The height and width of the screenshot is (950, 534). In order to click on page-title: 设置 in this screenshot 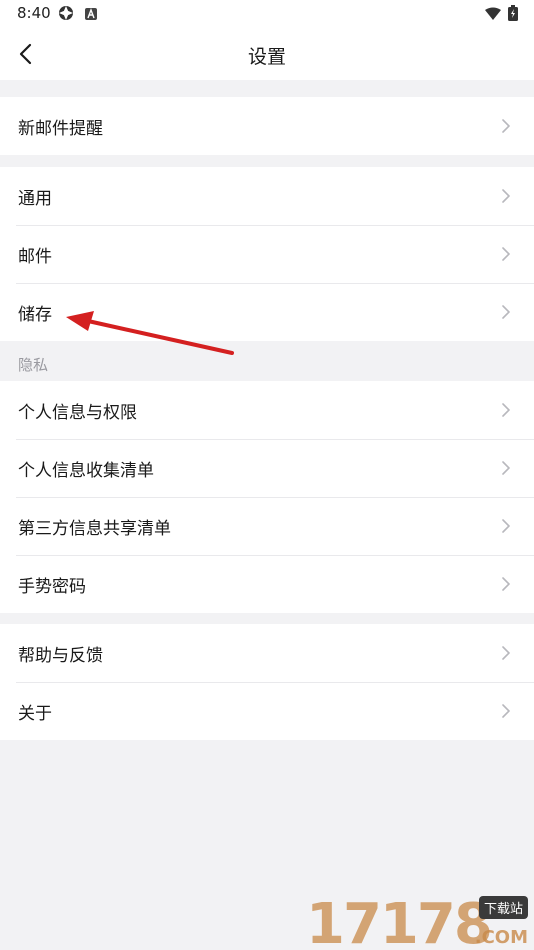, I will do `click(266, 57)`.